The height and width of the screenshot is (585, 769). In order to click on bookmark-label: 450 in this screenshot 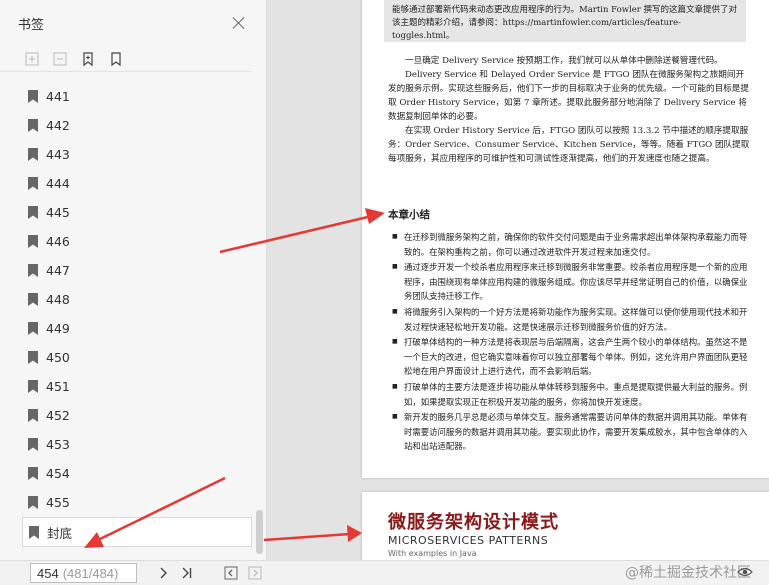, I will do `click(58, 357)`.